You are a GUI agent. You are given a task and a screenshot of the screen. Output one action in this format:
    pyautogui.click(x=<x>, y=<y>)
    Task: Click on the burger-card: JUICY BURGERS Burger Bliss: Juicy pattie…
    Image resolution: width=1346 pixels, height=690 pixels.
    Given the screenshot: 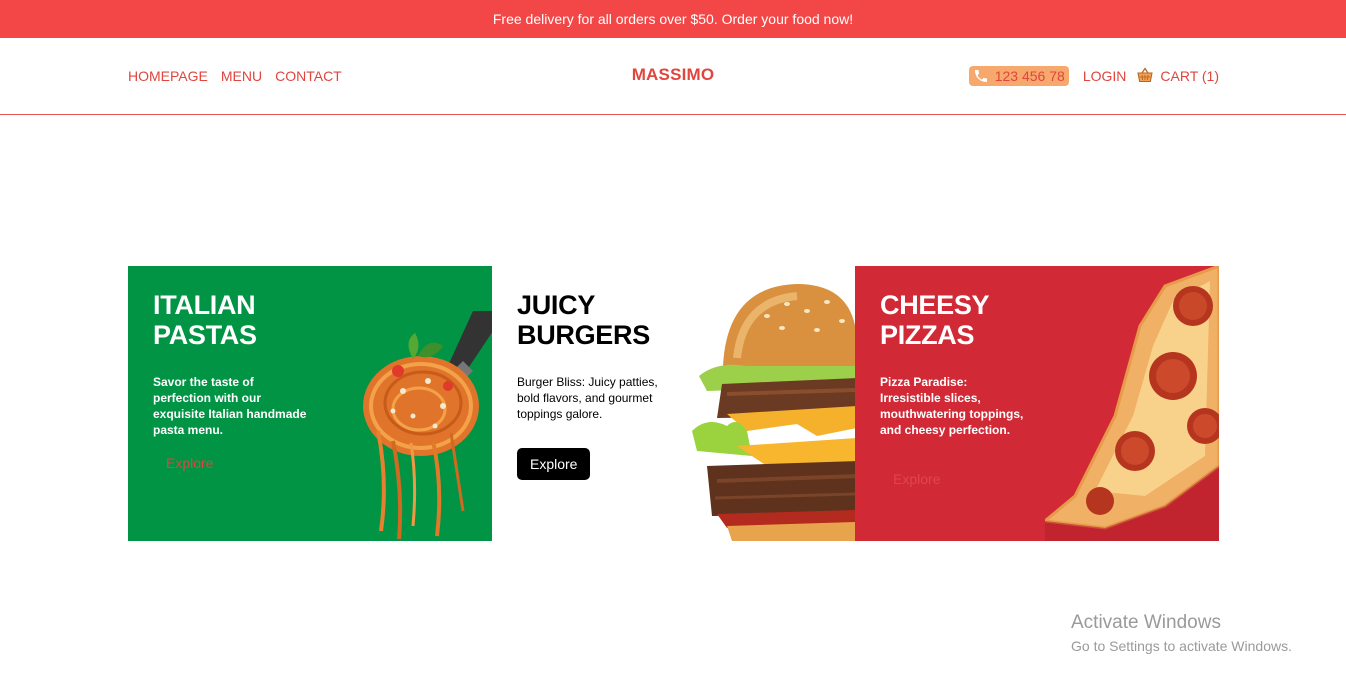 What is the action you would take?
    pyautogui.click(x=673, y=403)
    